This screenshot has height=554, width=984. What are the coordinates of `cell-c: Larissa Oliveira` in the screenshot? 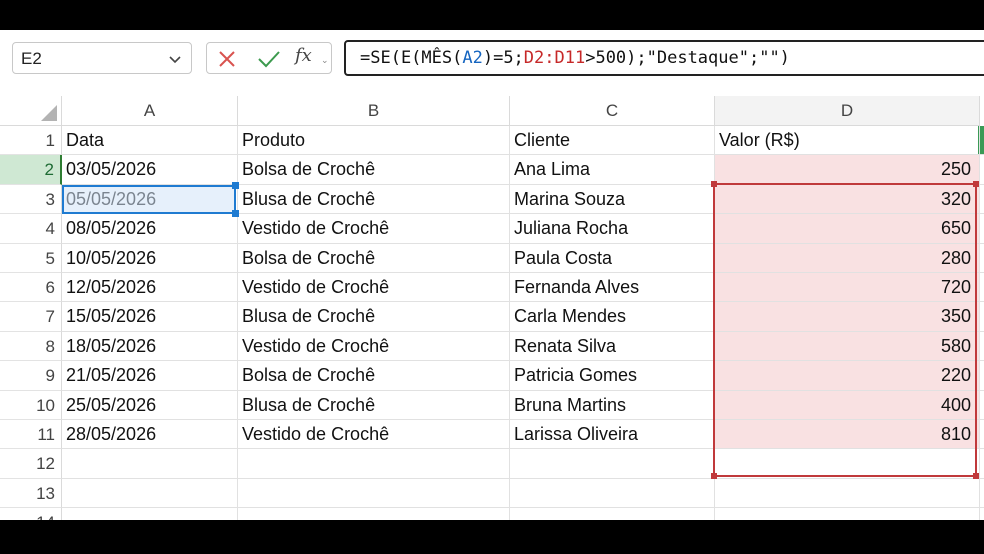 It's located at (612, 435).